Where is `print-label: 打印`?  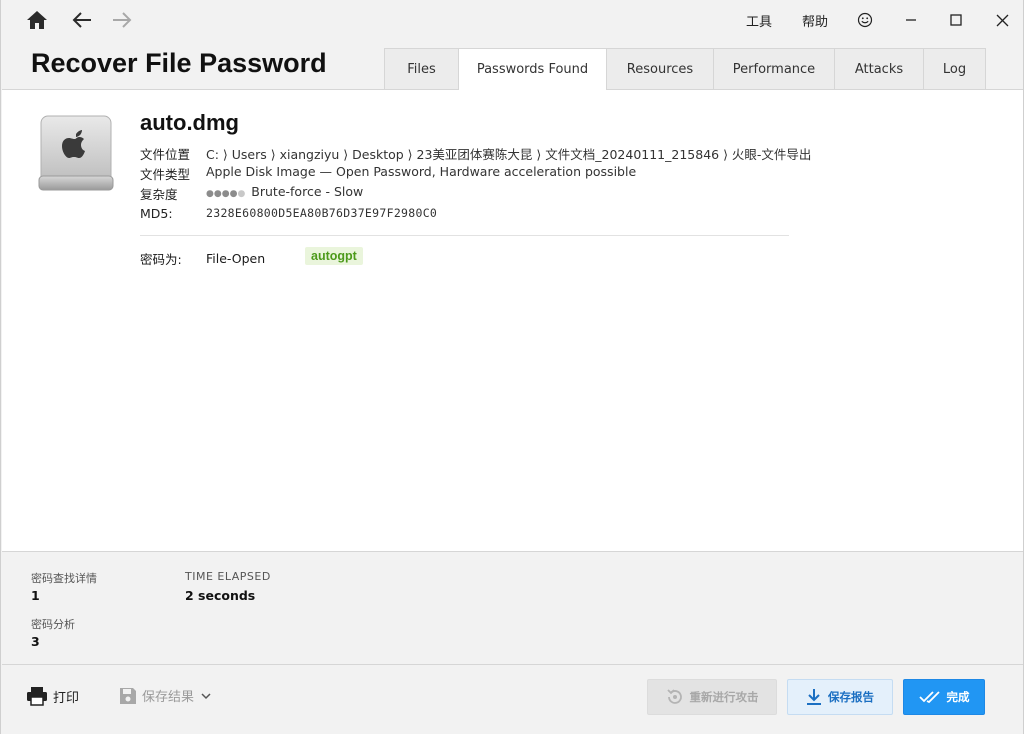 print-label: 打印 is located at coordinates (66, 698).